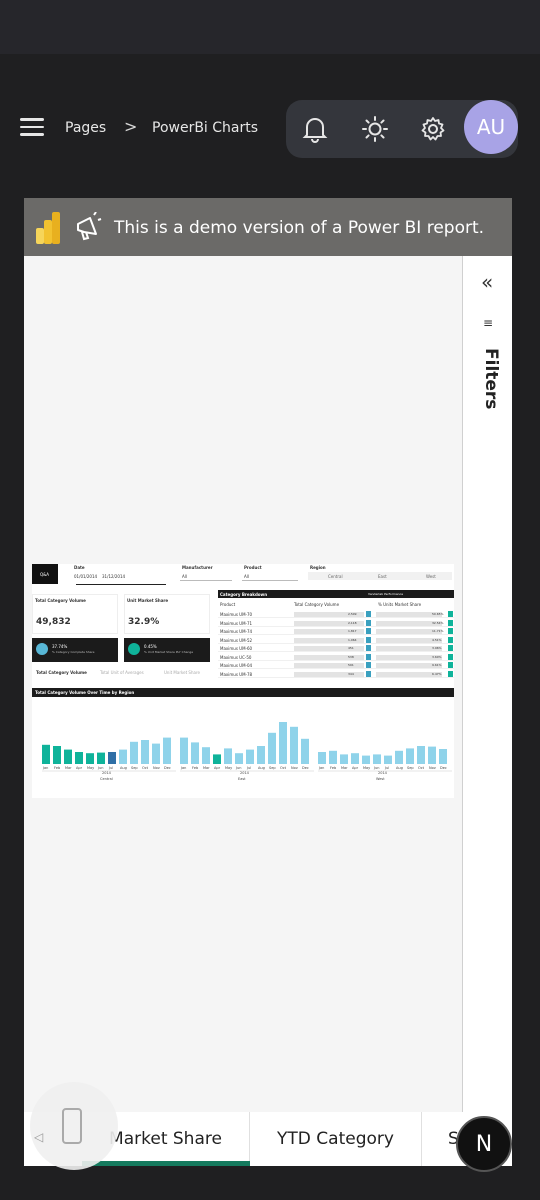 This screenshot has width=540, height=1200. Describe the element at coordinates (122, 672) in the screenshot. I see `subtab-averages: Total Unit of Averages` at that location.